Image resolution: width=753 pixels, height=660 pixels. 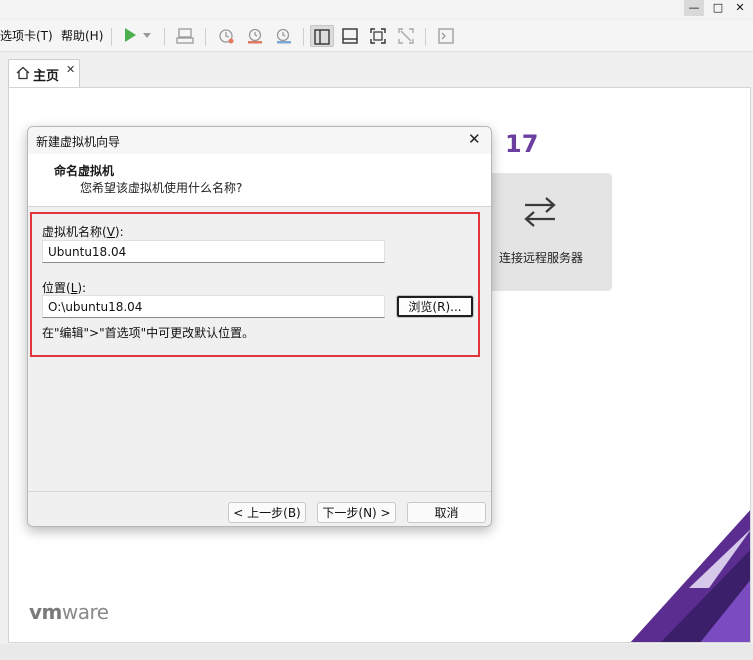 I want to click on play-icon, so click(x=130, y=36).